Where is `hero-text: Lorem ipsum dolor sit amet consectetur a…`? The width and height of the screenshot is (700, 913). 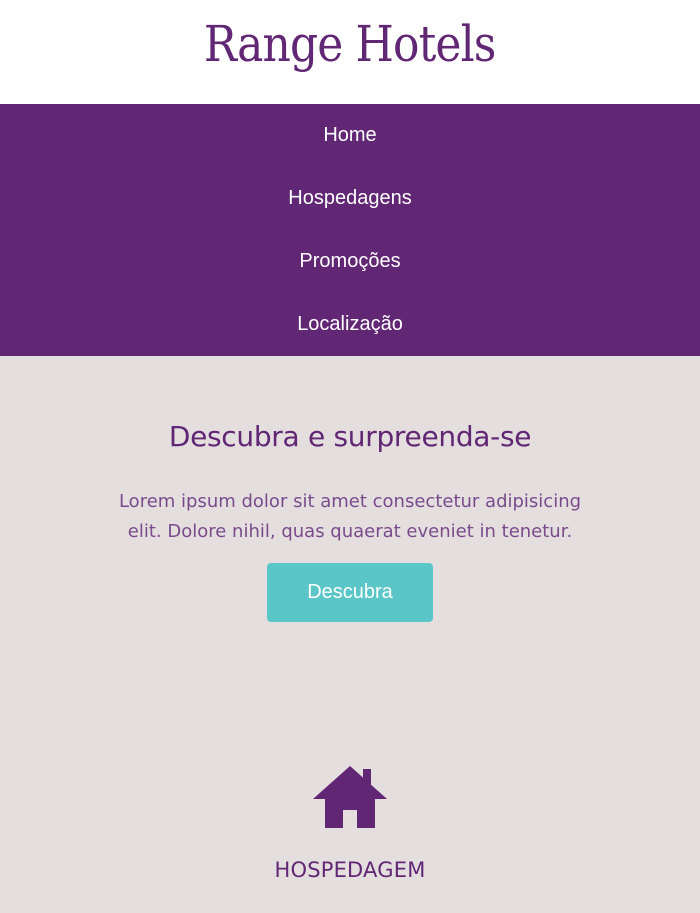 hero-text: Lorem ipsum dolor sit amet consectetur a… is located at coordinates (350, 516).